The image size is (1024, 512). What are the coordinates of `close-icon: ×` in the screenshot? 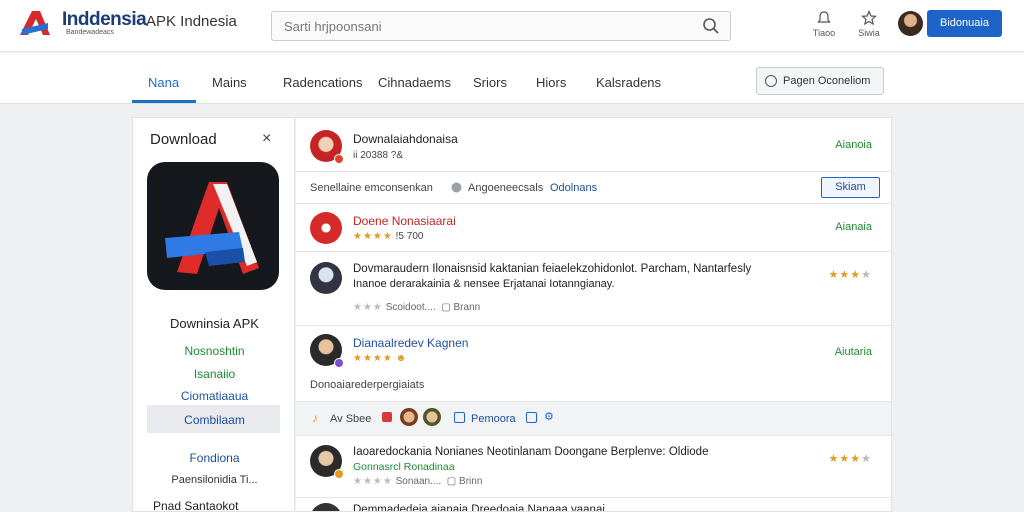 It's located at (266, 139).